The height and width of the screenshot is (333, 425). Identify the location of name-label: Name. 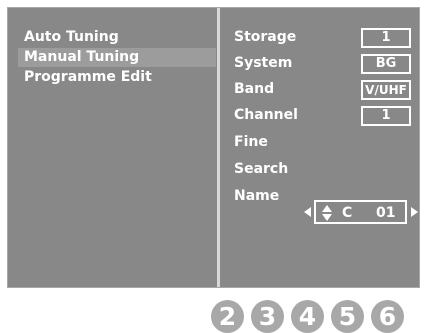
(257, 196).